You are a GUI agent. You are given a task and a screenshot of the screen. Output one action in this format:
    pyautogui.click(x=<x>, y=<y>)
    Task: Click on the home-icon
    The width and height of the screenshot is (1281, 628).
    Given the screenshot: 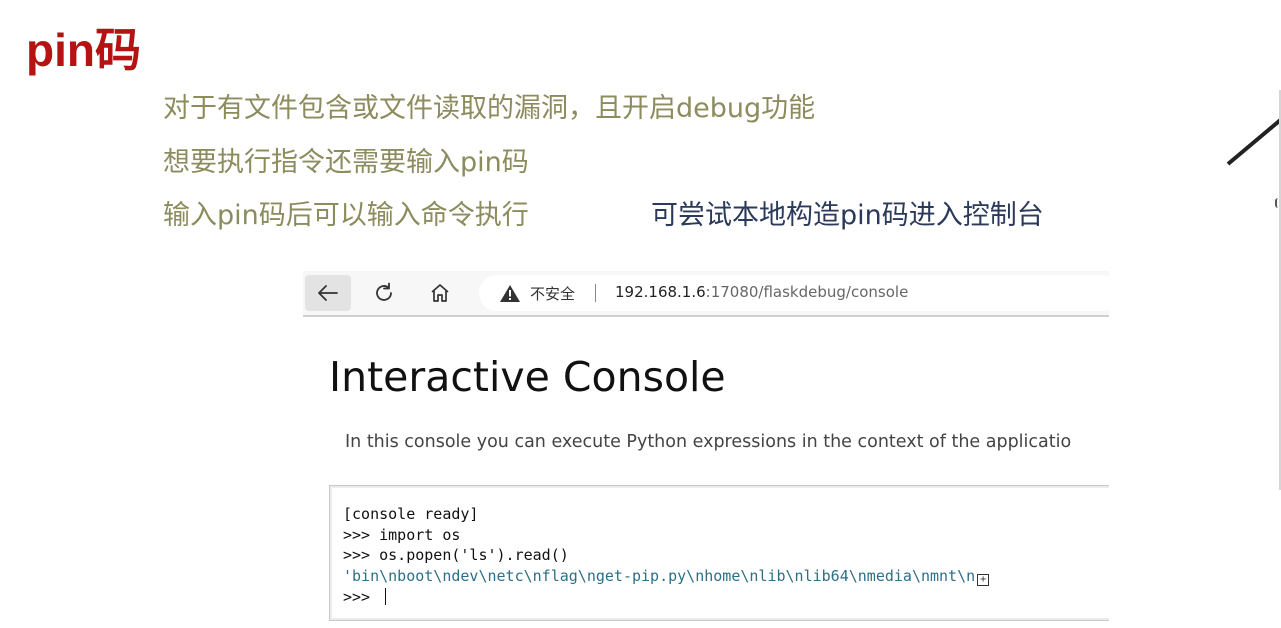 What is the action you would take?
    pyautogui.click(x=440, y=293)
    